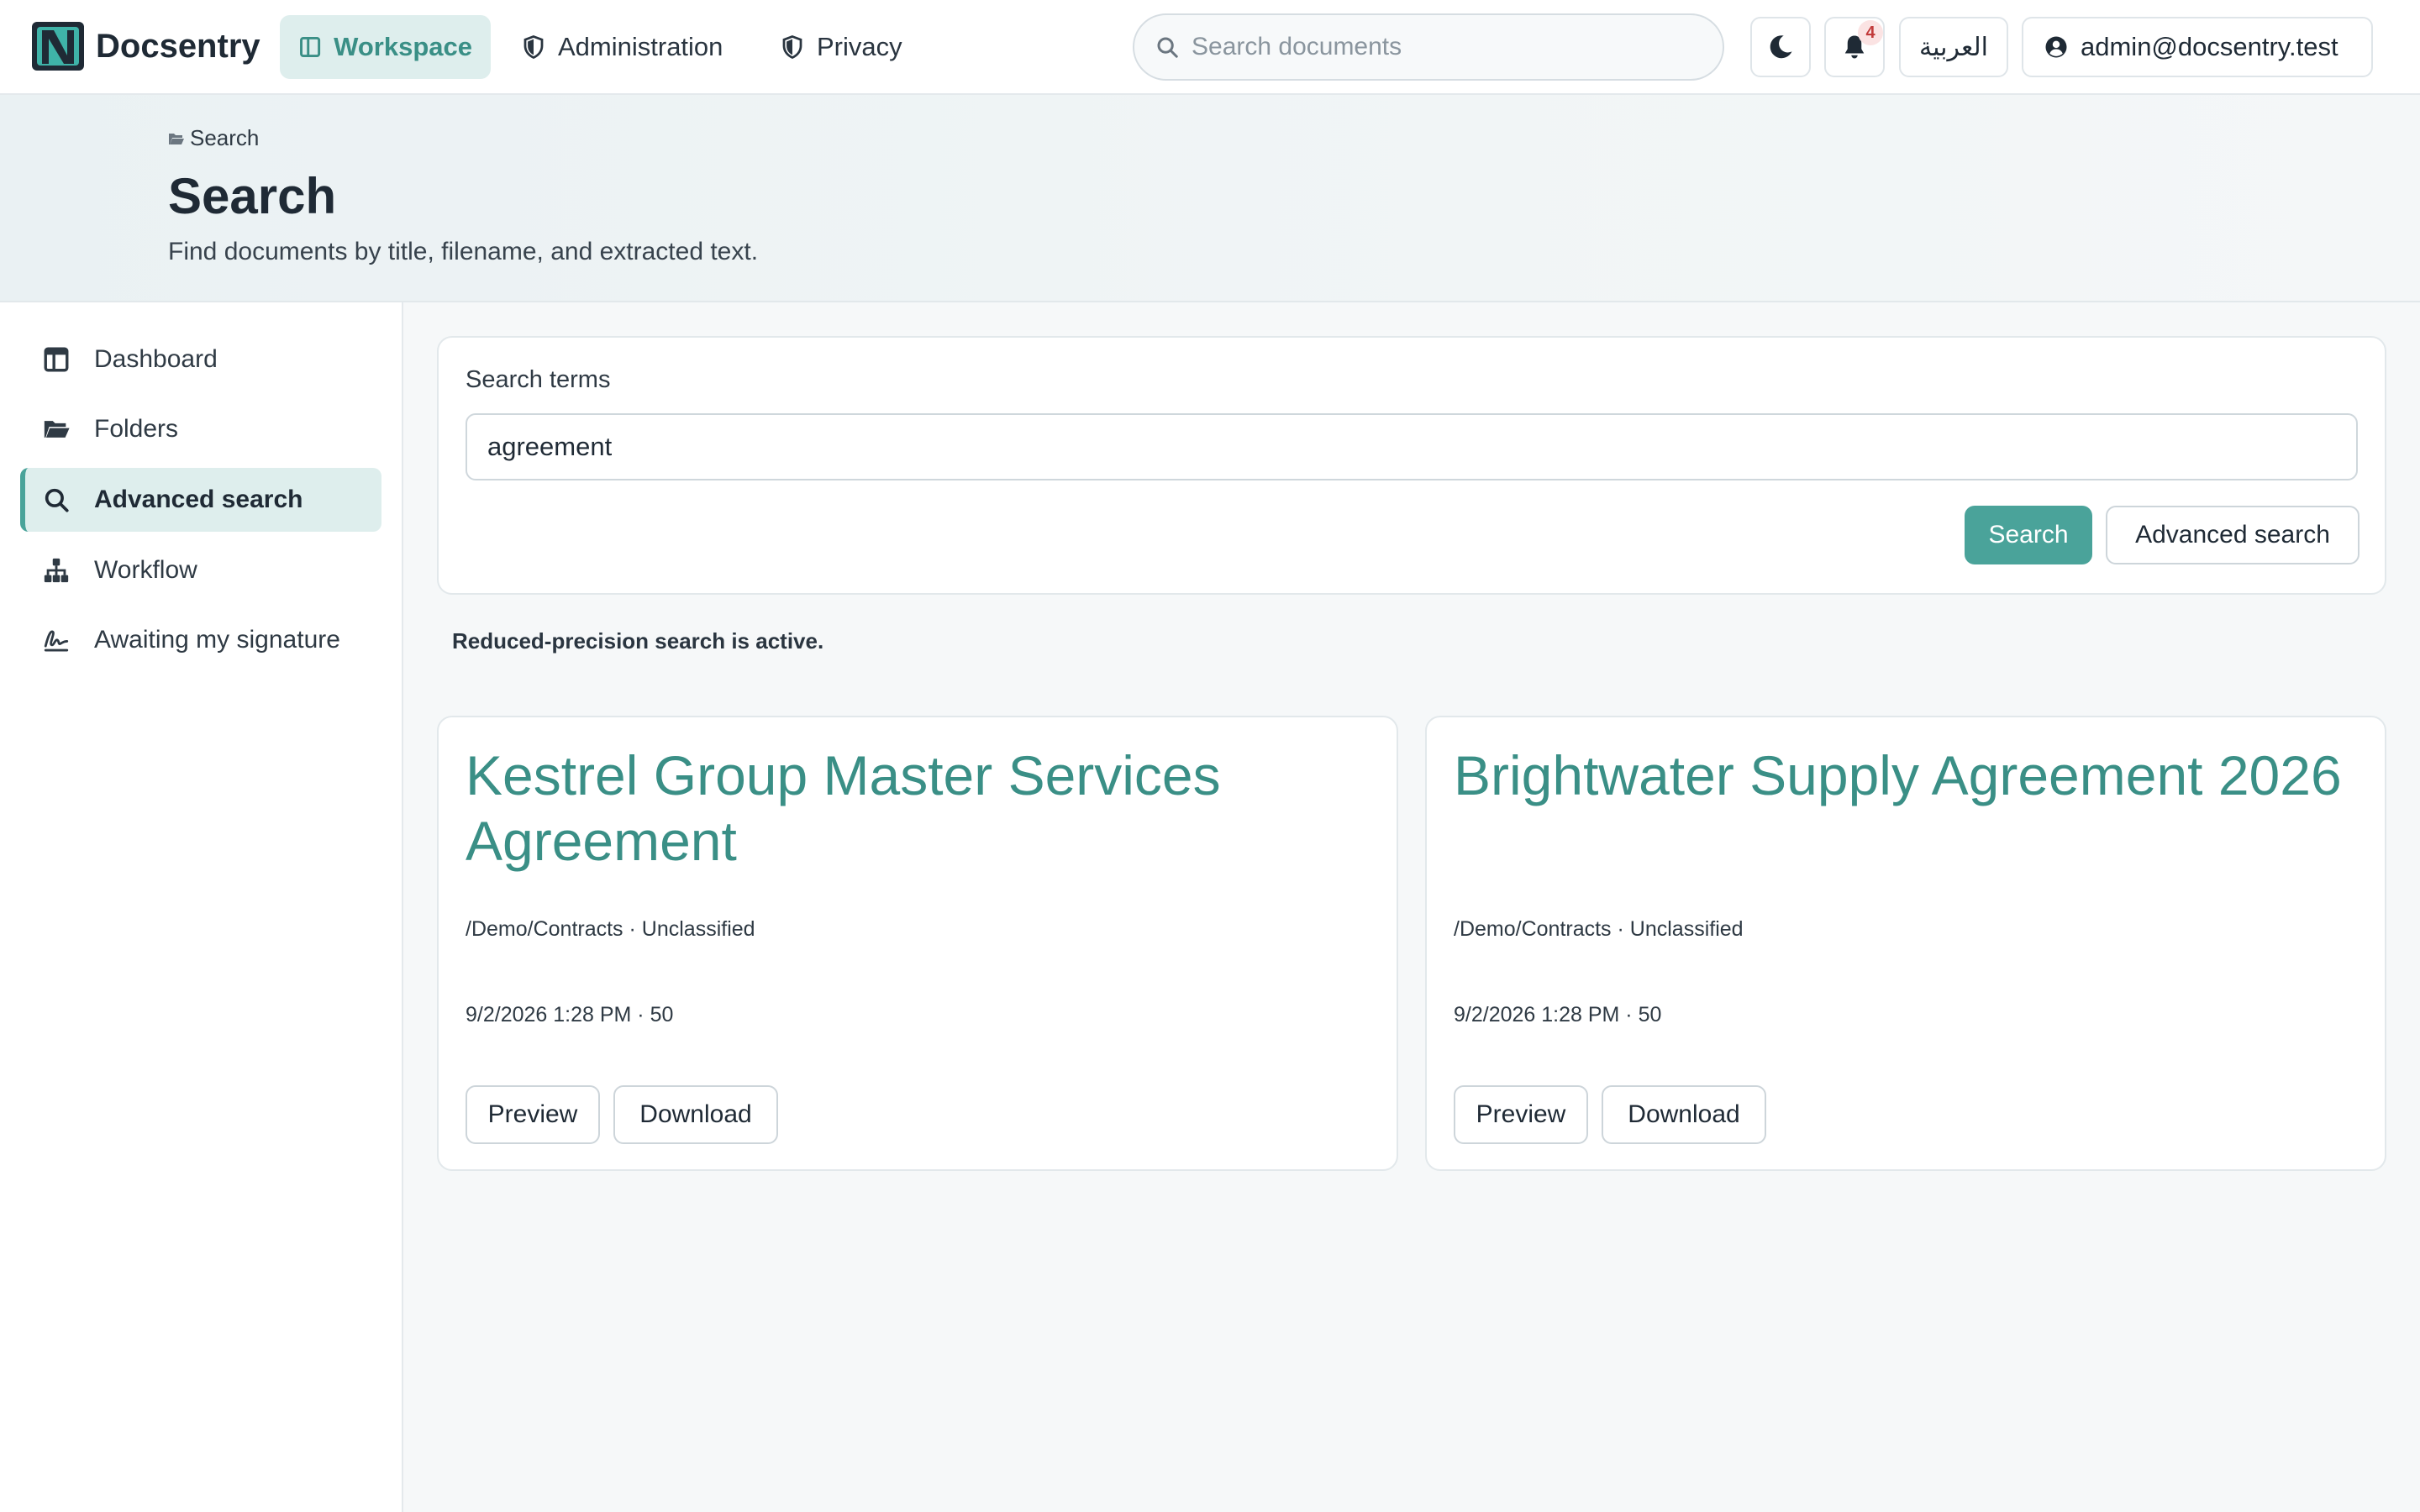 Image resolution: width=2420 pixels, height=1512 pixels. I want to click on sidebar-item-label: Advanced search, so click(199, 499).